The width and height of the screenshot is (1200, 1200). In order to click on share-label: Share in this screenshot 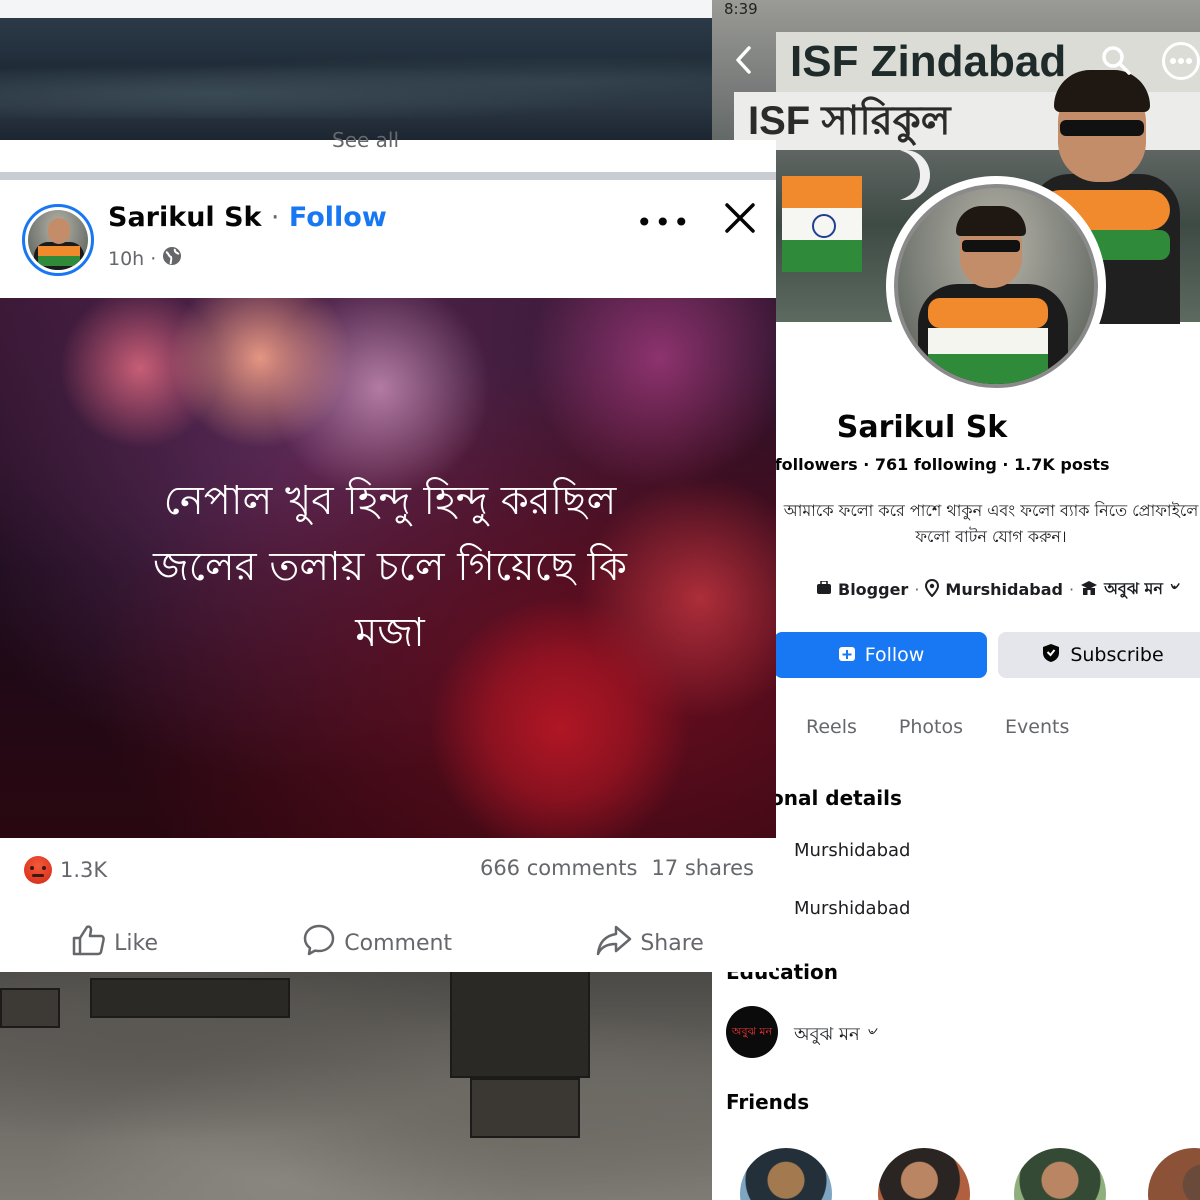, I will do `click(672, 943)`.